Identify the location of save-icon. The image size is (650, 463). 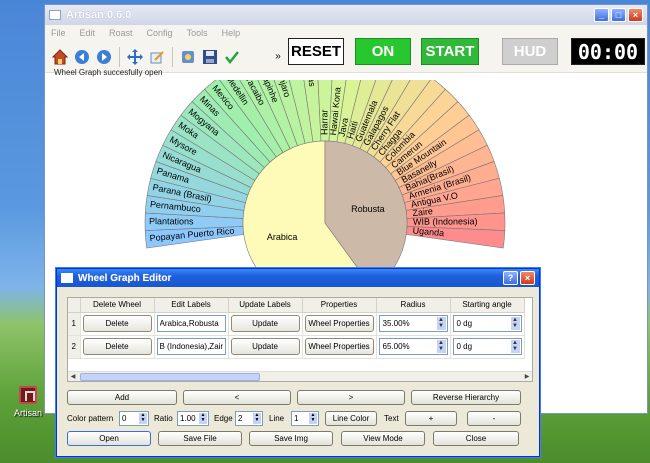
(210, 57).